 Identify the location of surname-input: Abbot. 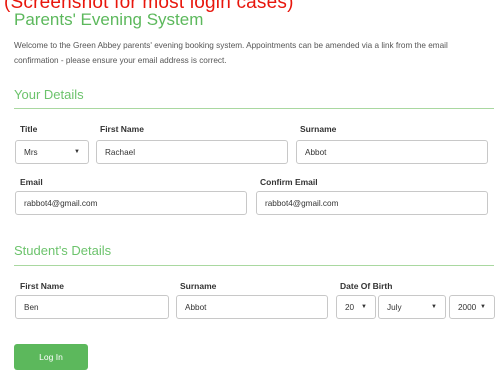
(392, 152).